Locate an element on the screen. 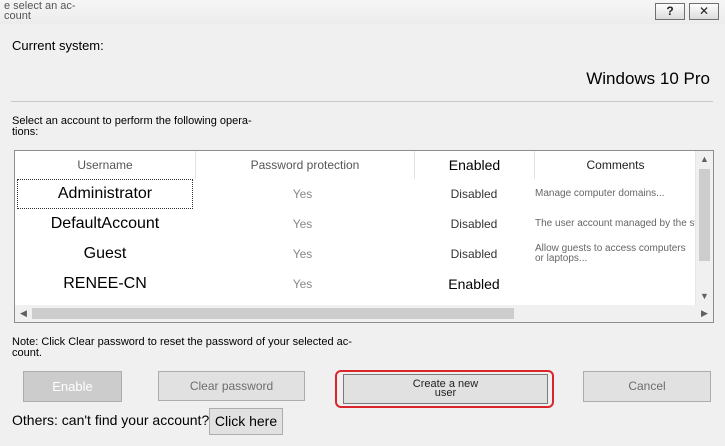 This screenshot has width=725, height=446. system-name: Windows 10 Pro is located at coordinates (648, 78).